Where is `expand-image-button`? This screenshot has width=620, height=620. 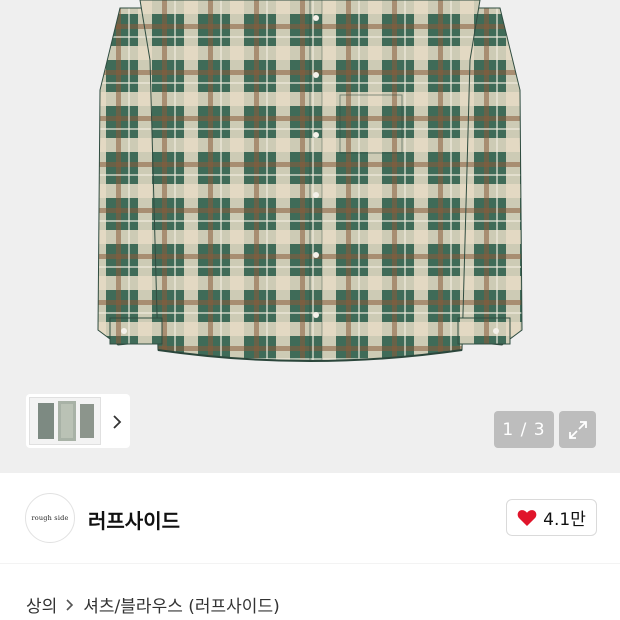
expand-image-button is located at coordinates (577, 429).